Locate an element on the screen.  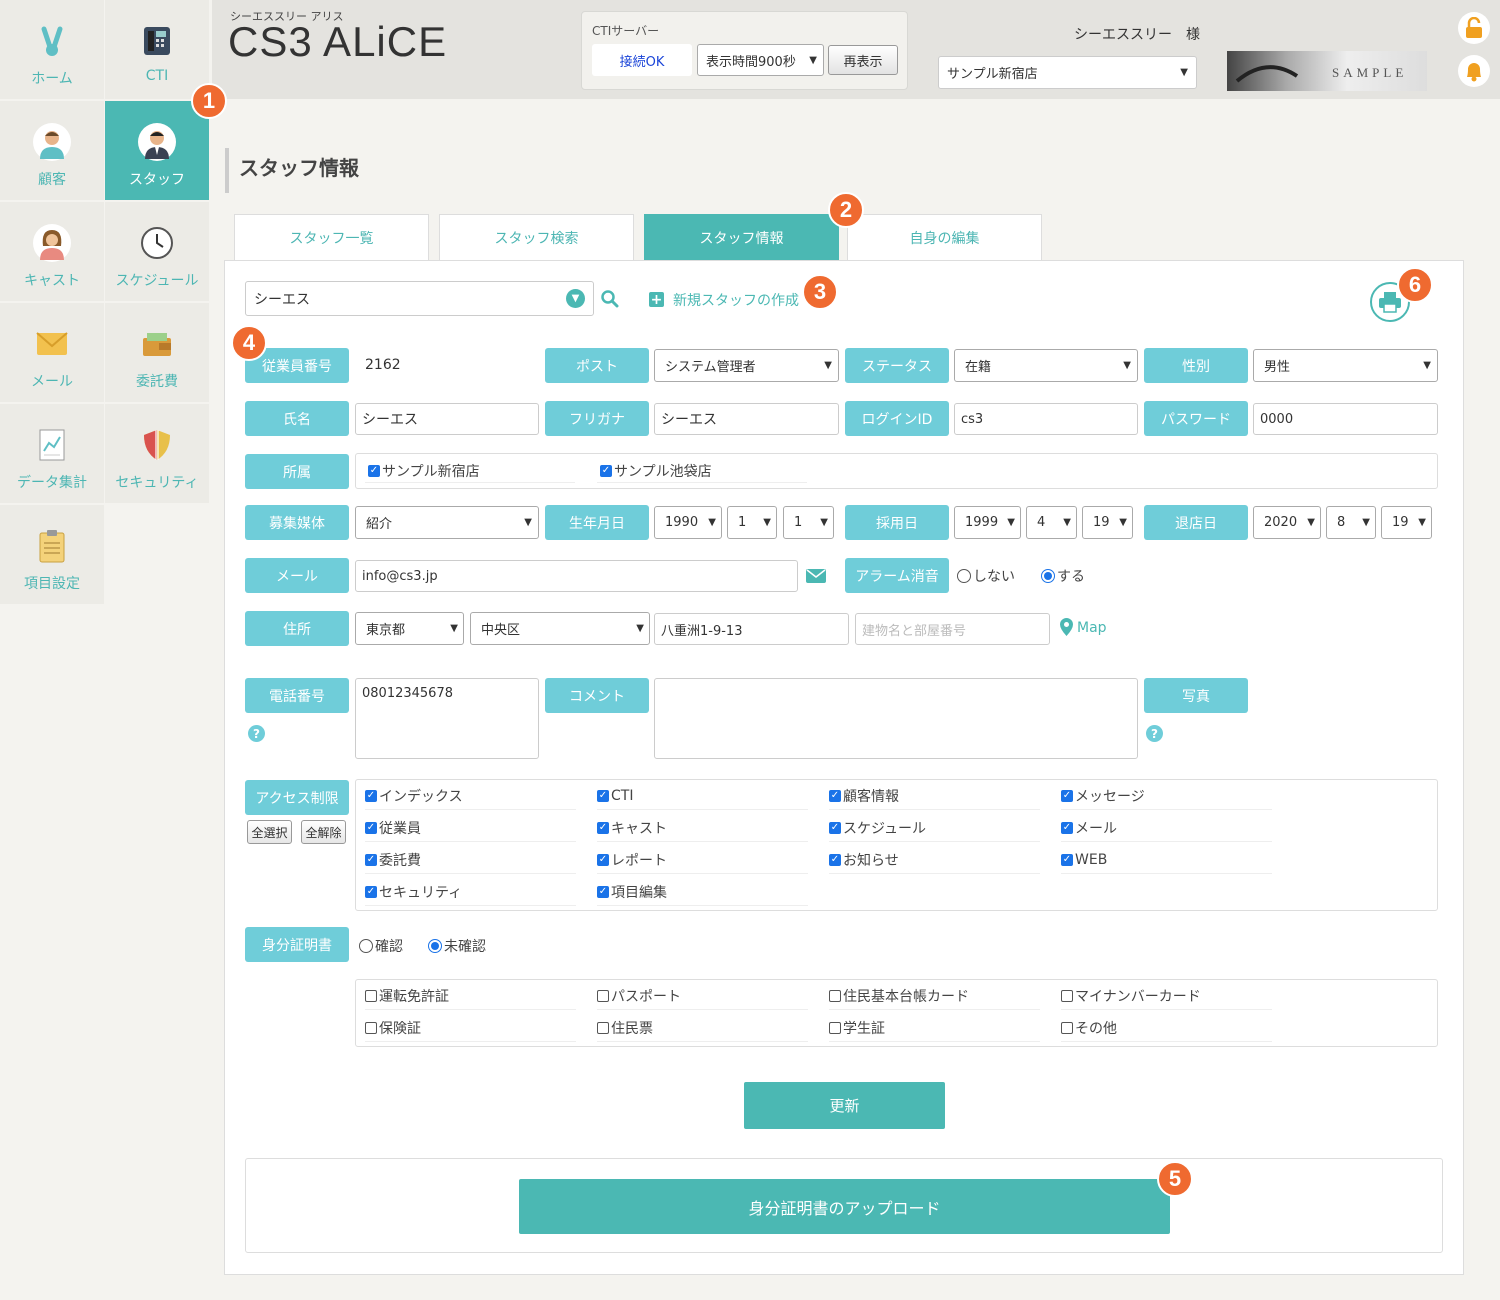
id-other-checkbox: その他 is located at coordinates (1166, 1028).